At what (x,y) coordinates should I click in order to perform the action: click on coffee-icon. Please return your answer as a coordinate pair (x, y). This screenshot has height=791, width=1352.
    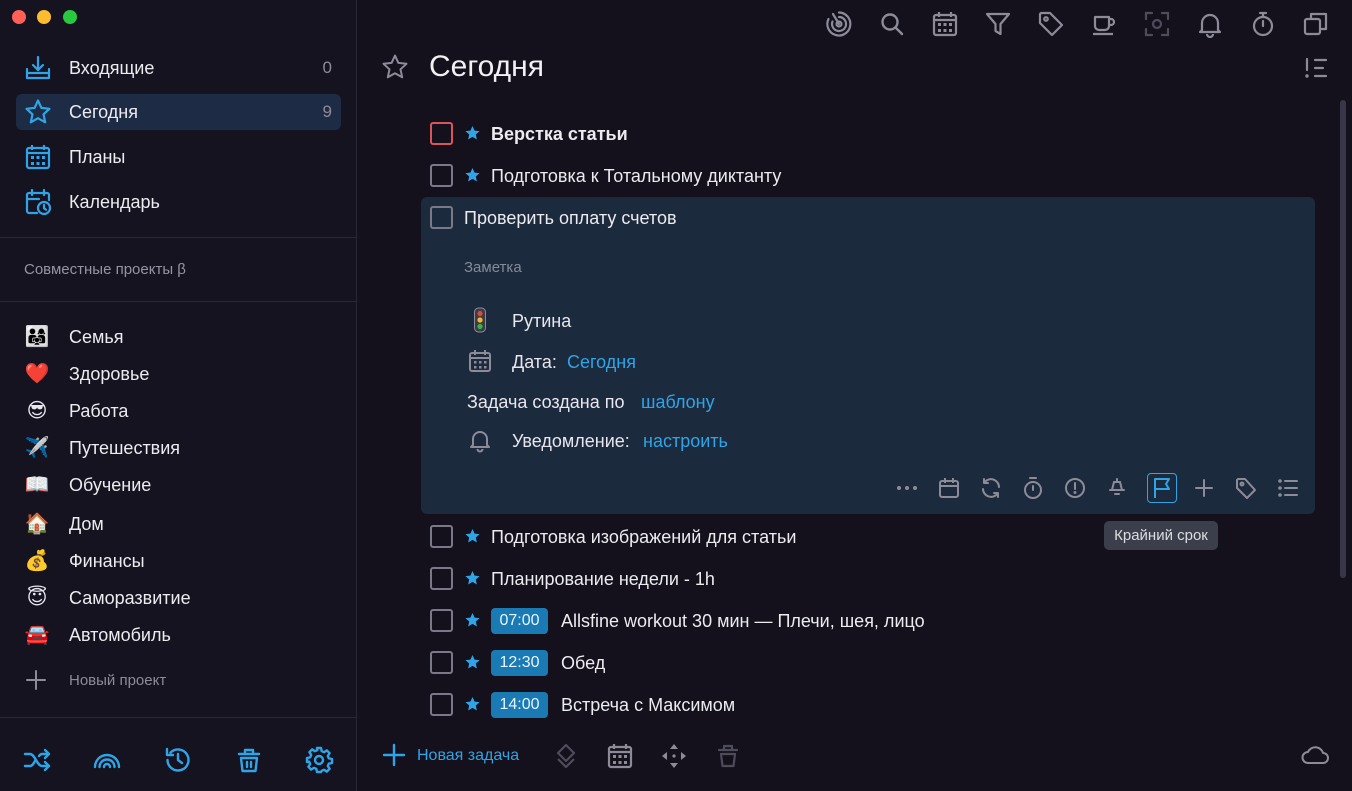
    Looking at the image, I should click on (1104, 24).